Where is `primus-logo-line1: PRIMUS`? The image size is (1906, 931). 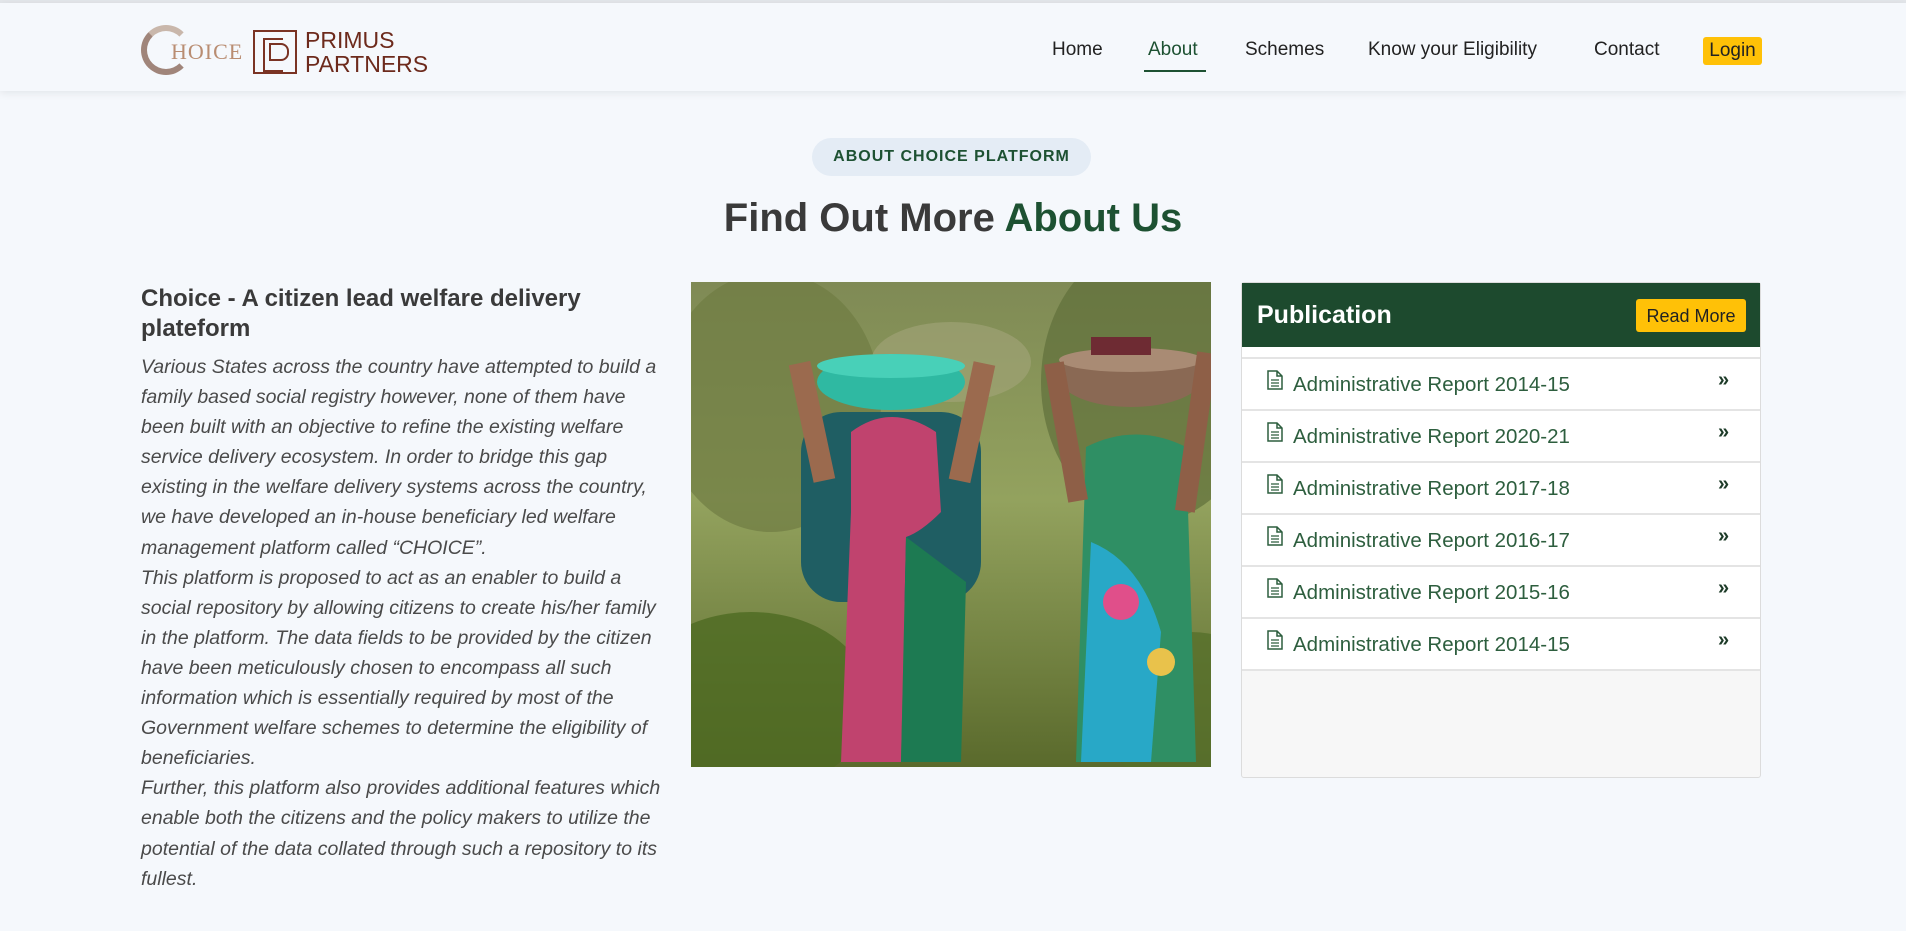
primus-logo-line1: PRIMUS is located at coordinates (350, 40).